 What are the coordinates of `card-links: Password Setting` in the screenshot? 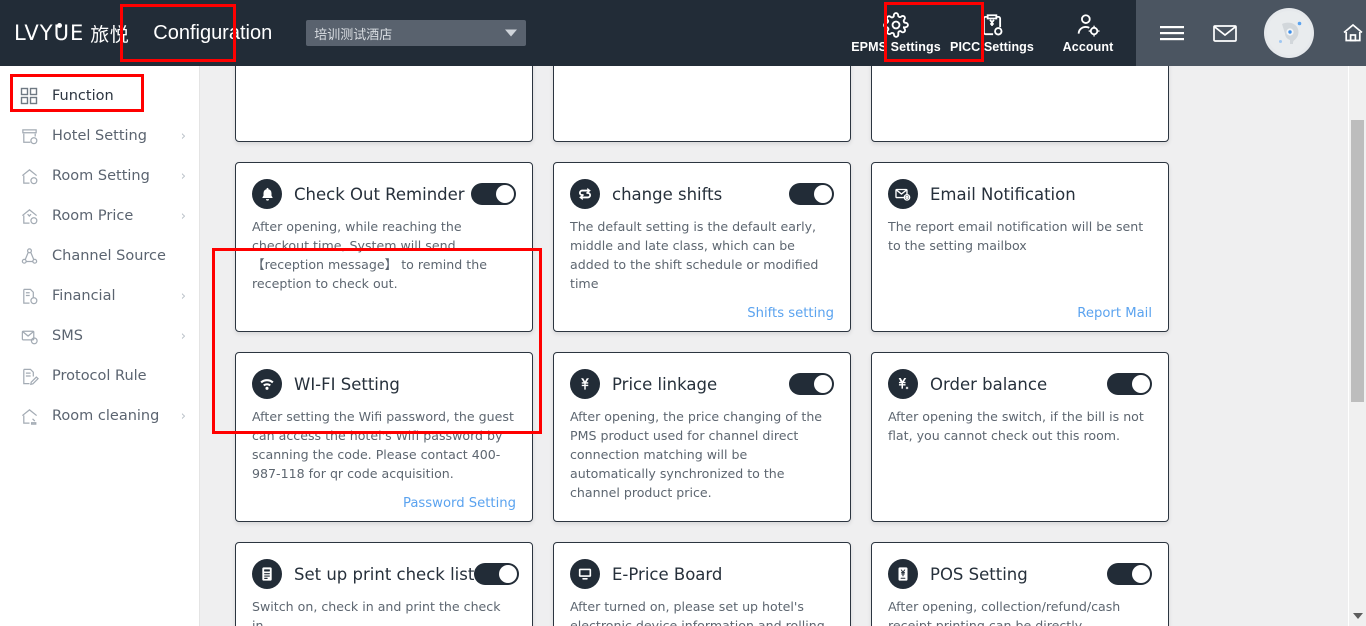 It's located at (384, 503).